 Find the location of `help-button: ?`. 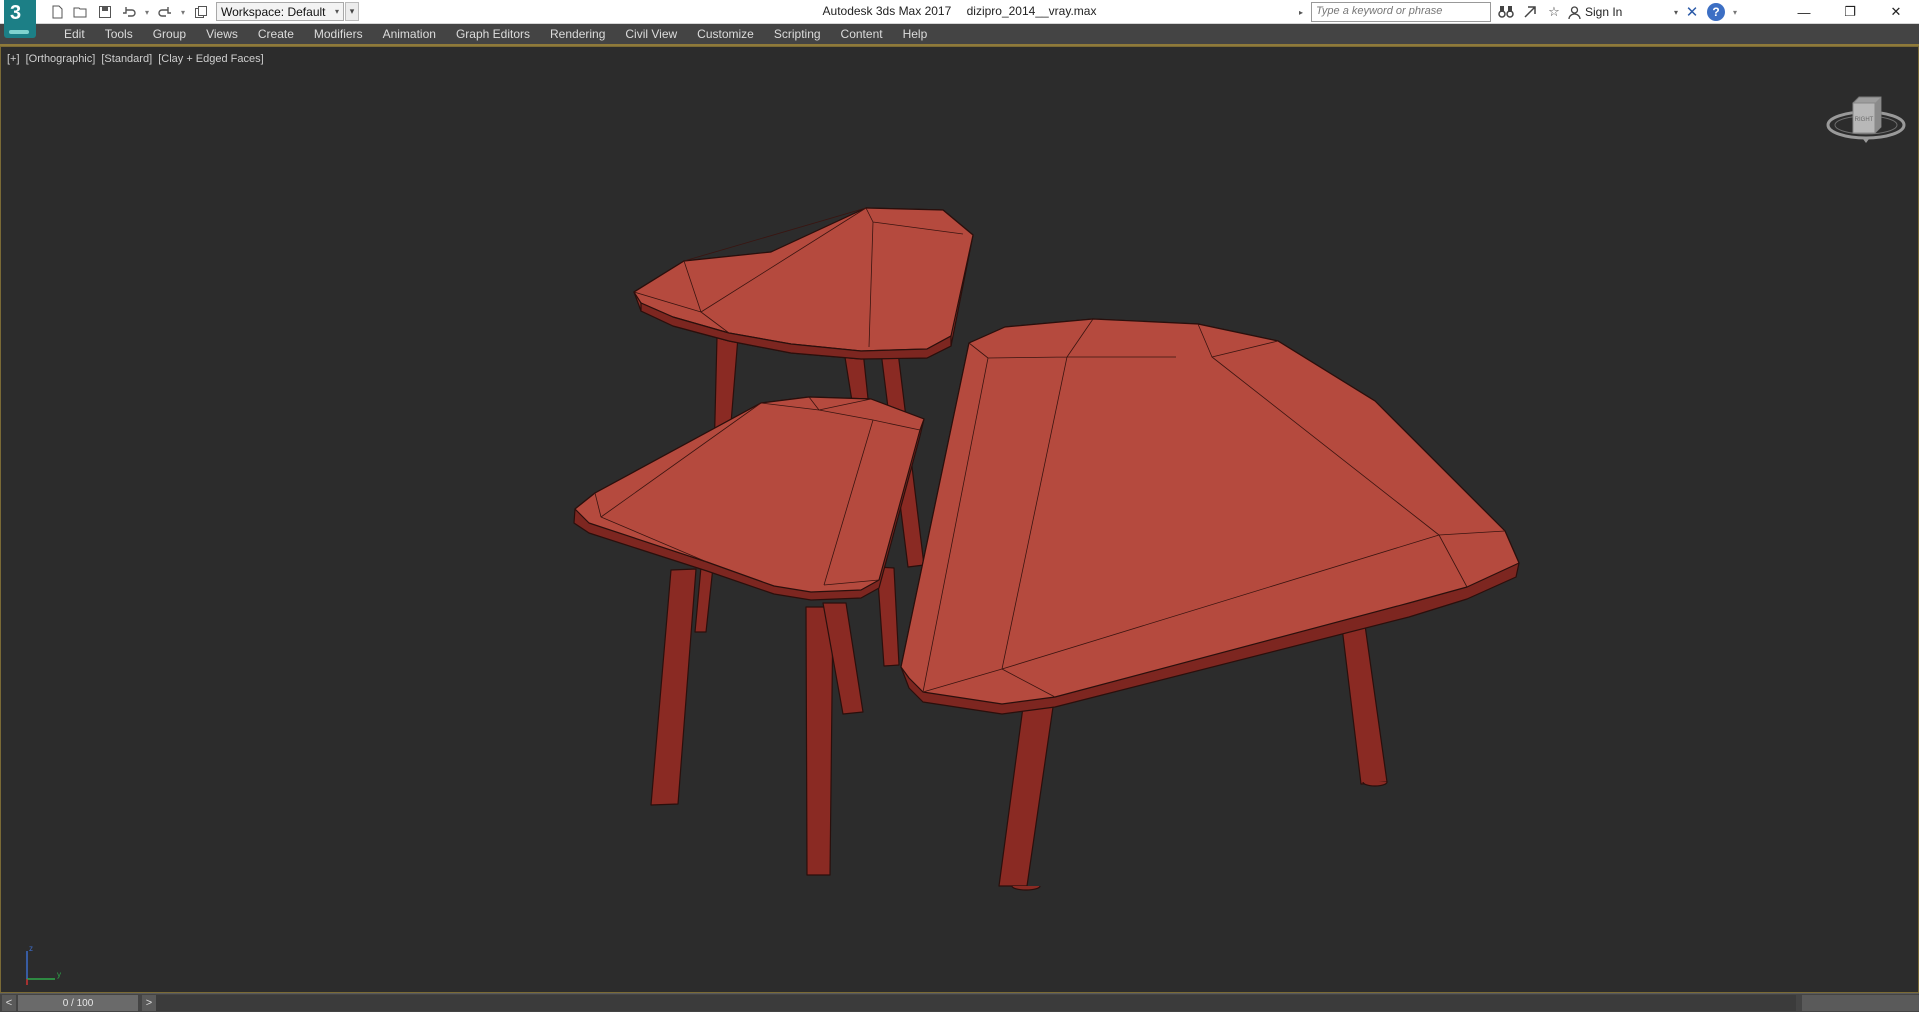

help-button: ? is located at coordinates (1716, 12).